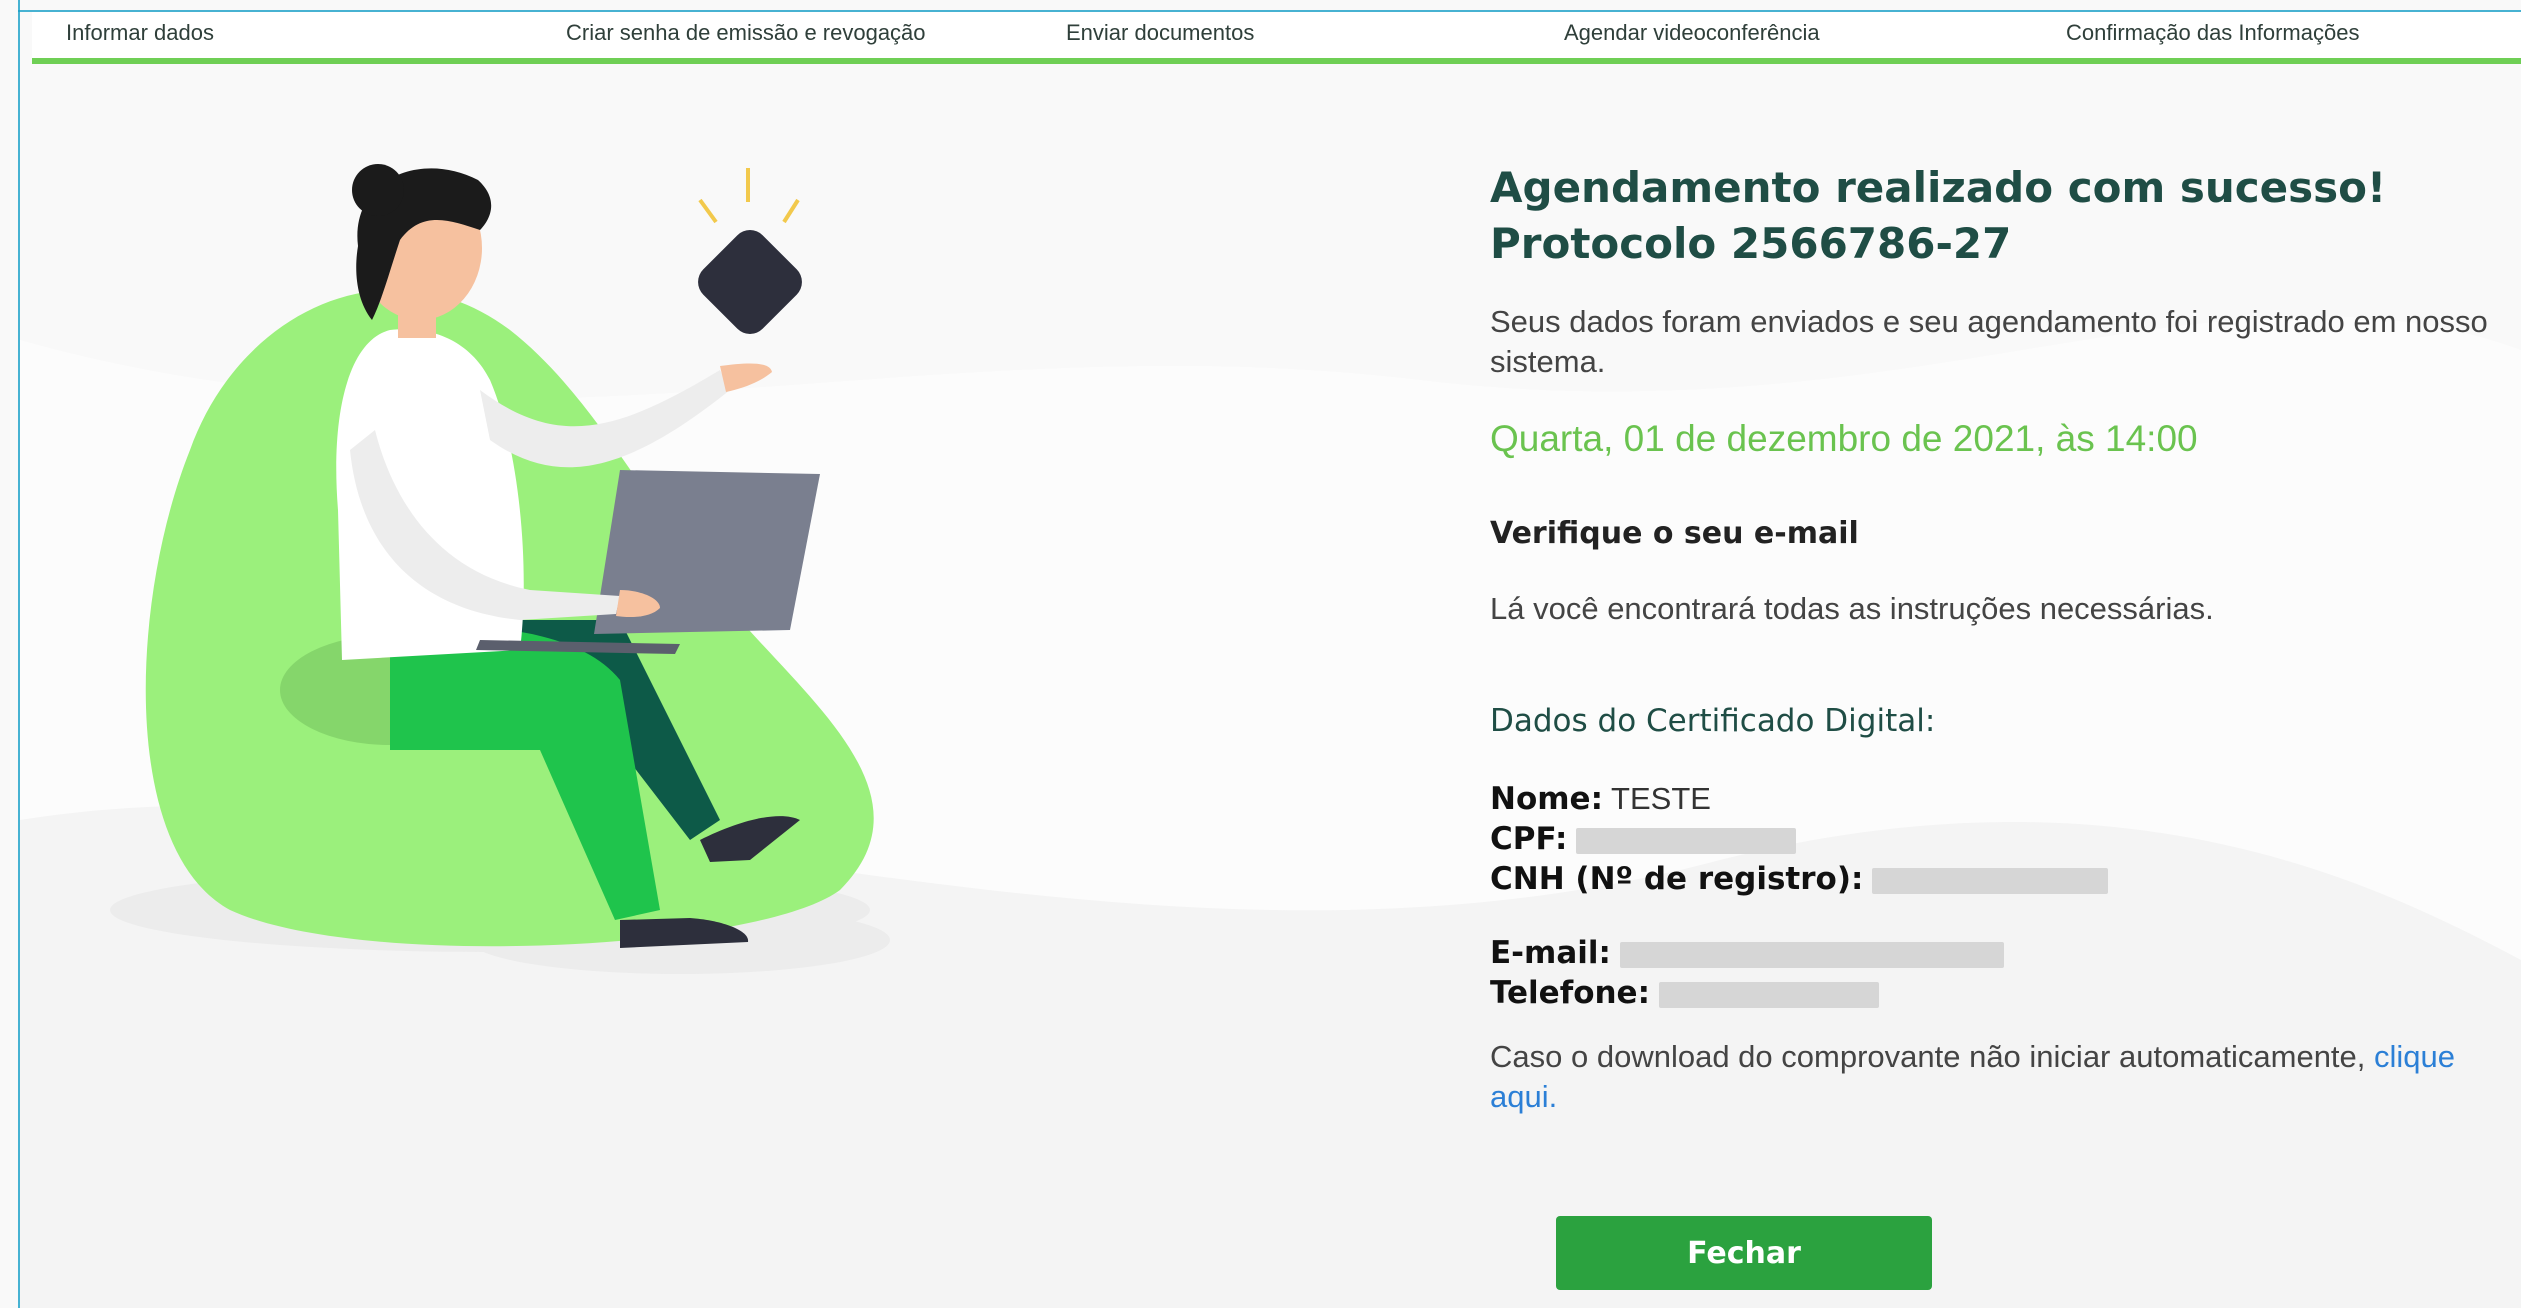 This screenshot has height=1308, width=2521. I want to click on certificate-section-title: Dados do Certificado Digital:, so click(1713, 721).